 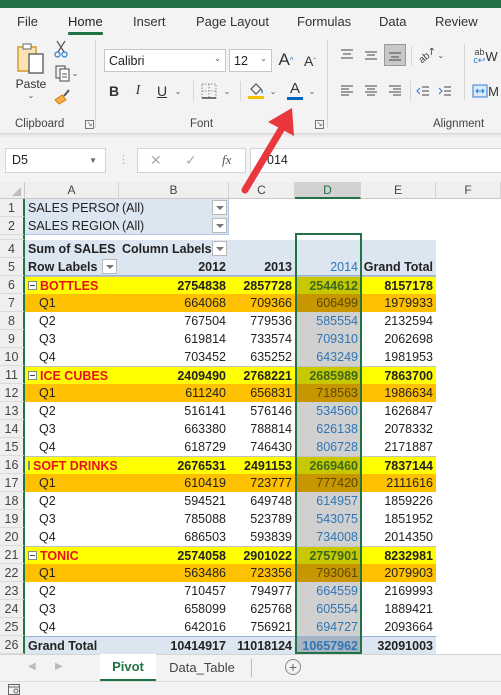 What do you see at coordinates (114, 91) in the screenshot?
I see `bold-button: B` at bounding box center [114, 91].